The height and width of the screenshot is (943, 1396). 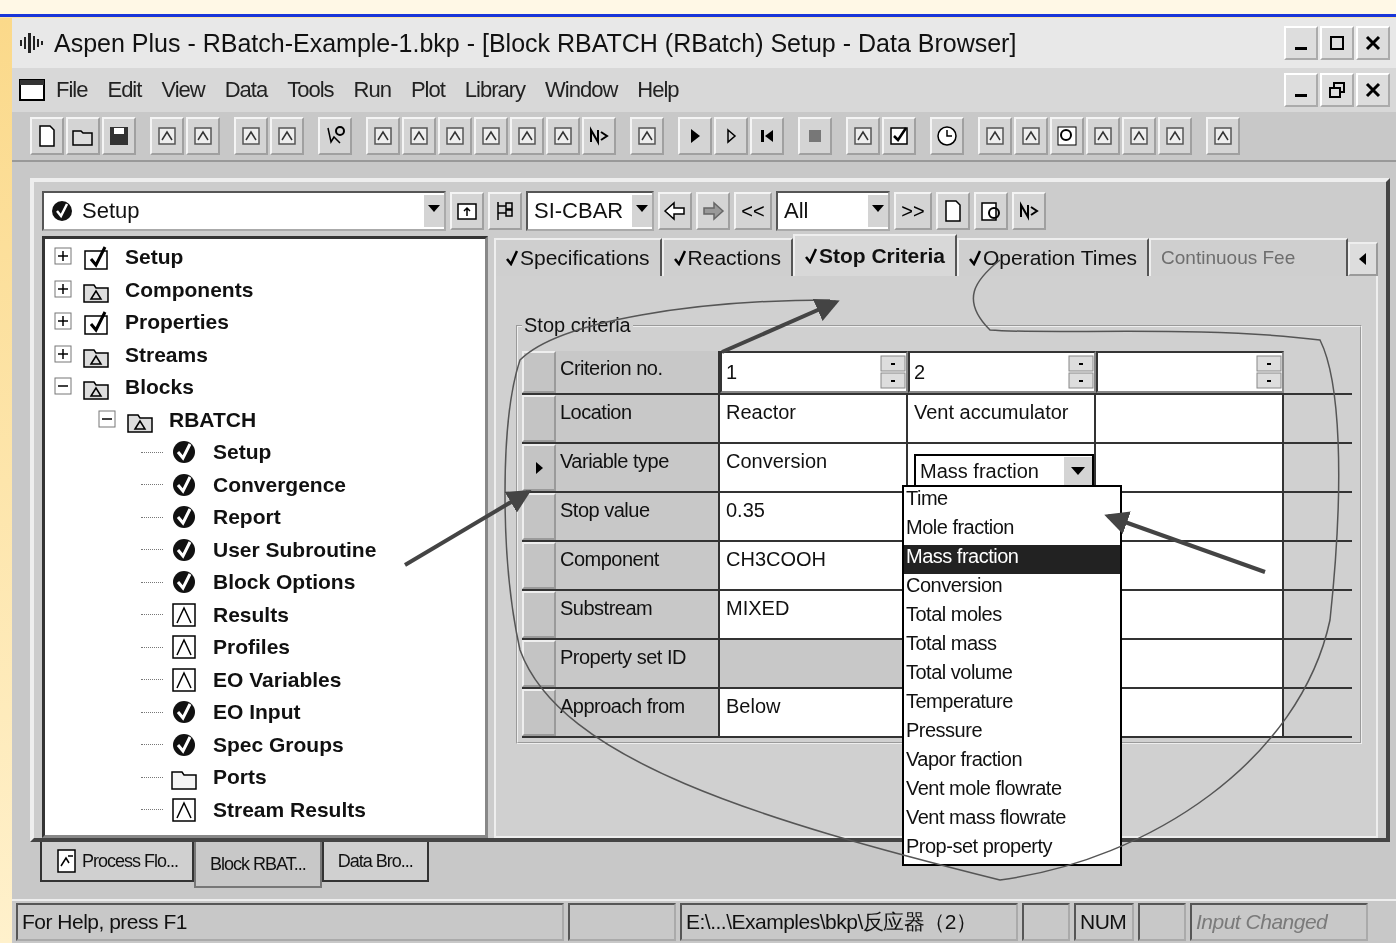 What do you see at coordinates (310, 90) in the screenshot?
I see `menu-item: Tools` at bounding box center [310, 90].